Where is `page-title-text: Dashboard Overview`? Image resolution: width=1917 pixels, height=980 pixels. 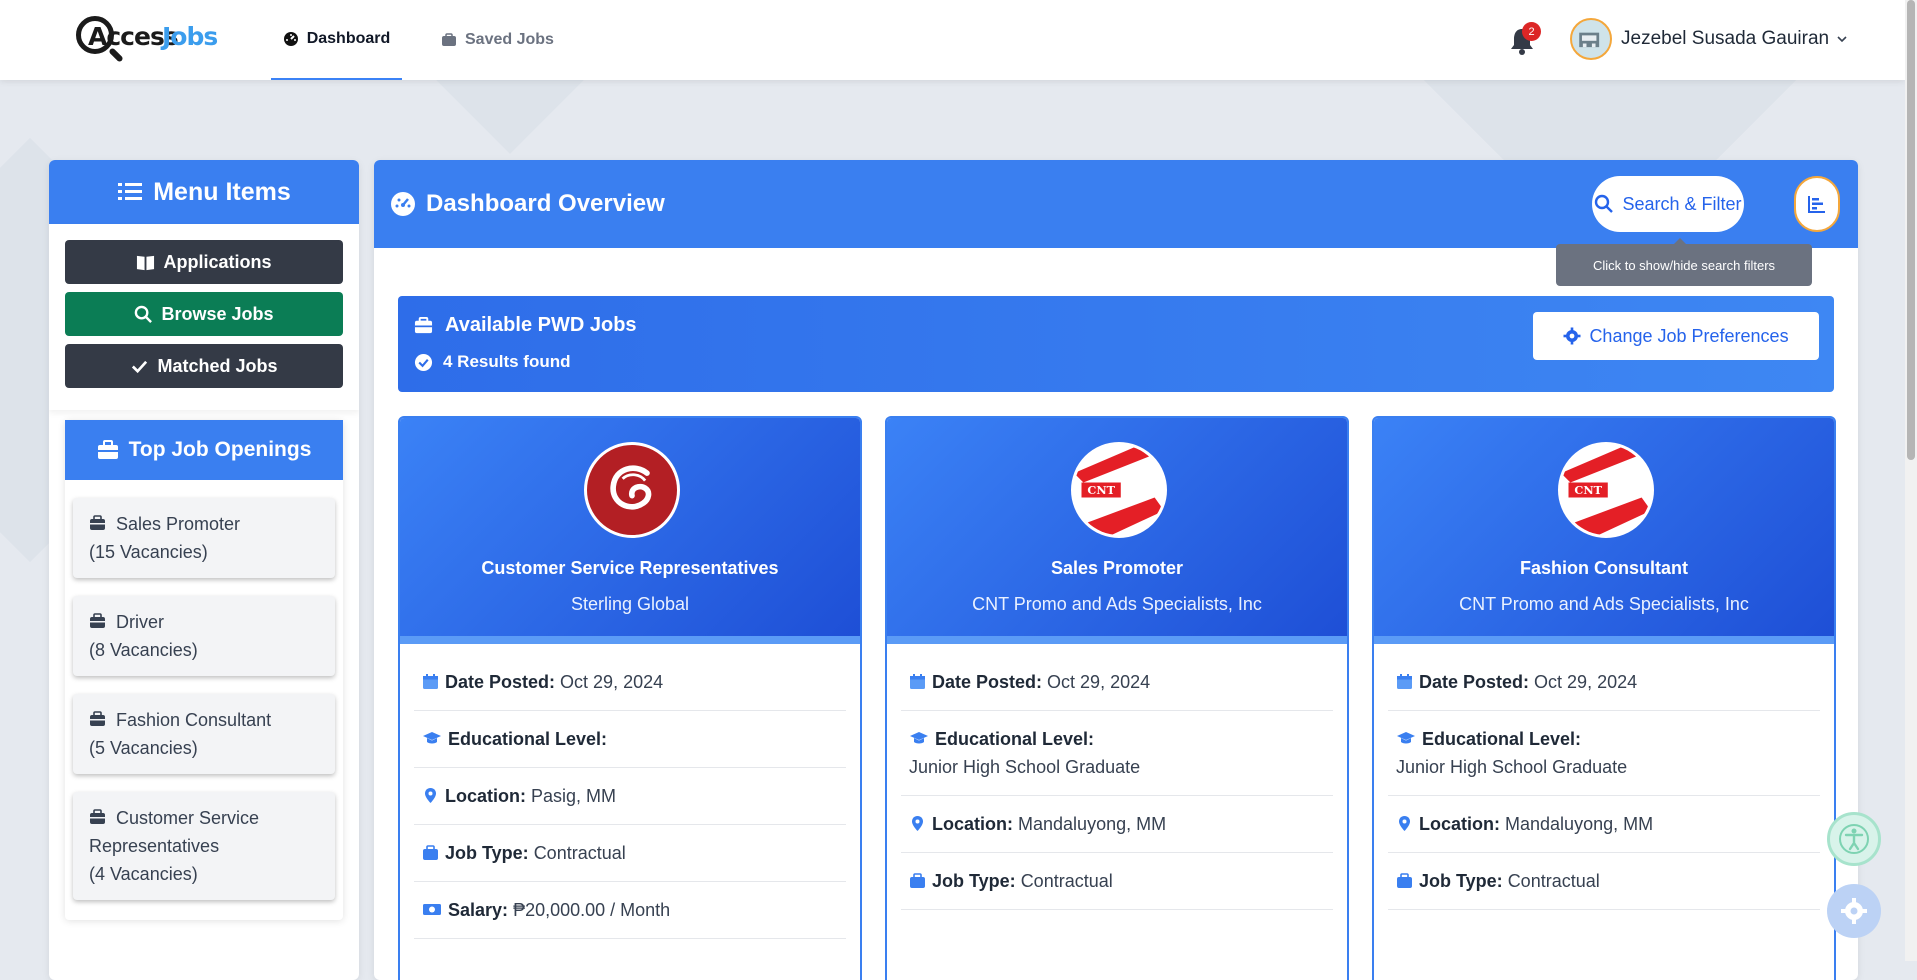 page-title-text: Dashboard Overview is located at coordinates (545, 203).